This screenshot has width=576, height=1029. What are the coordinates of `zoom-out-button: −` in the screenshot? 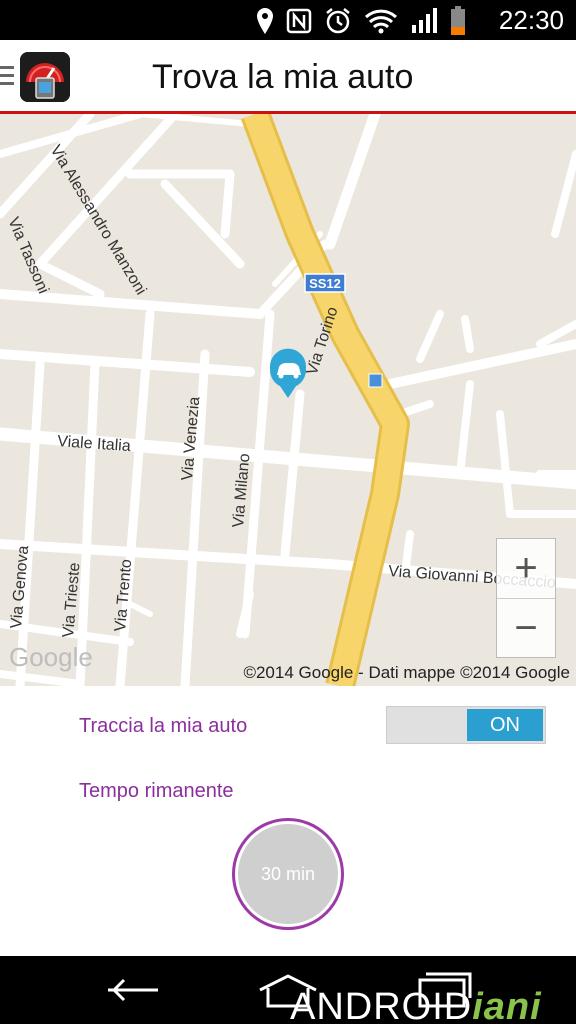 It's located at (526, 628).